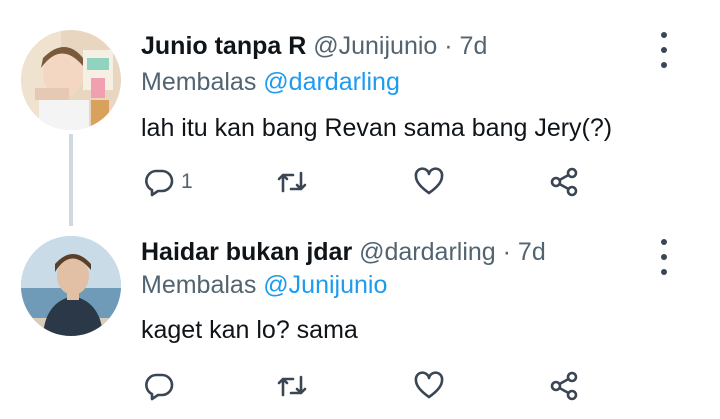 The height and width of the screenshot is (419, 720). What do you see at coordinates (331, 82) in the screenshot?
I see `reply-mention: @dardarling` at bounding box center [331, 82].